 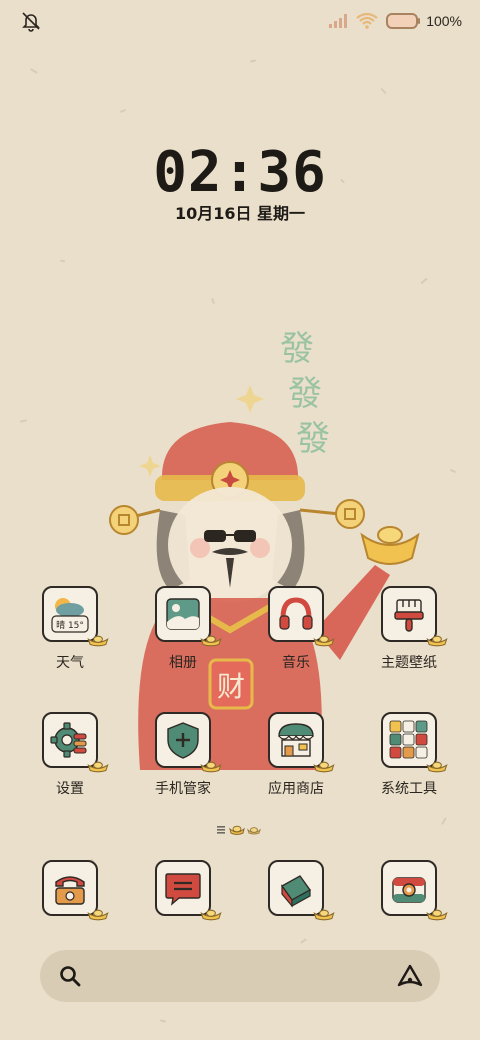 What do you see at coordinates (240, 976) in the screenshot?
I see `search-bar` at bounding box center [240, 976].